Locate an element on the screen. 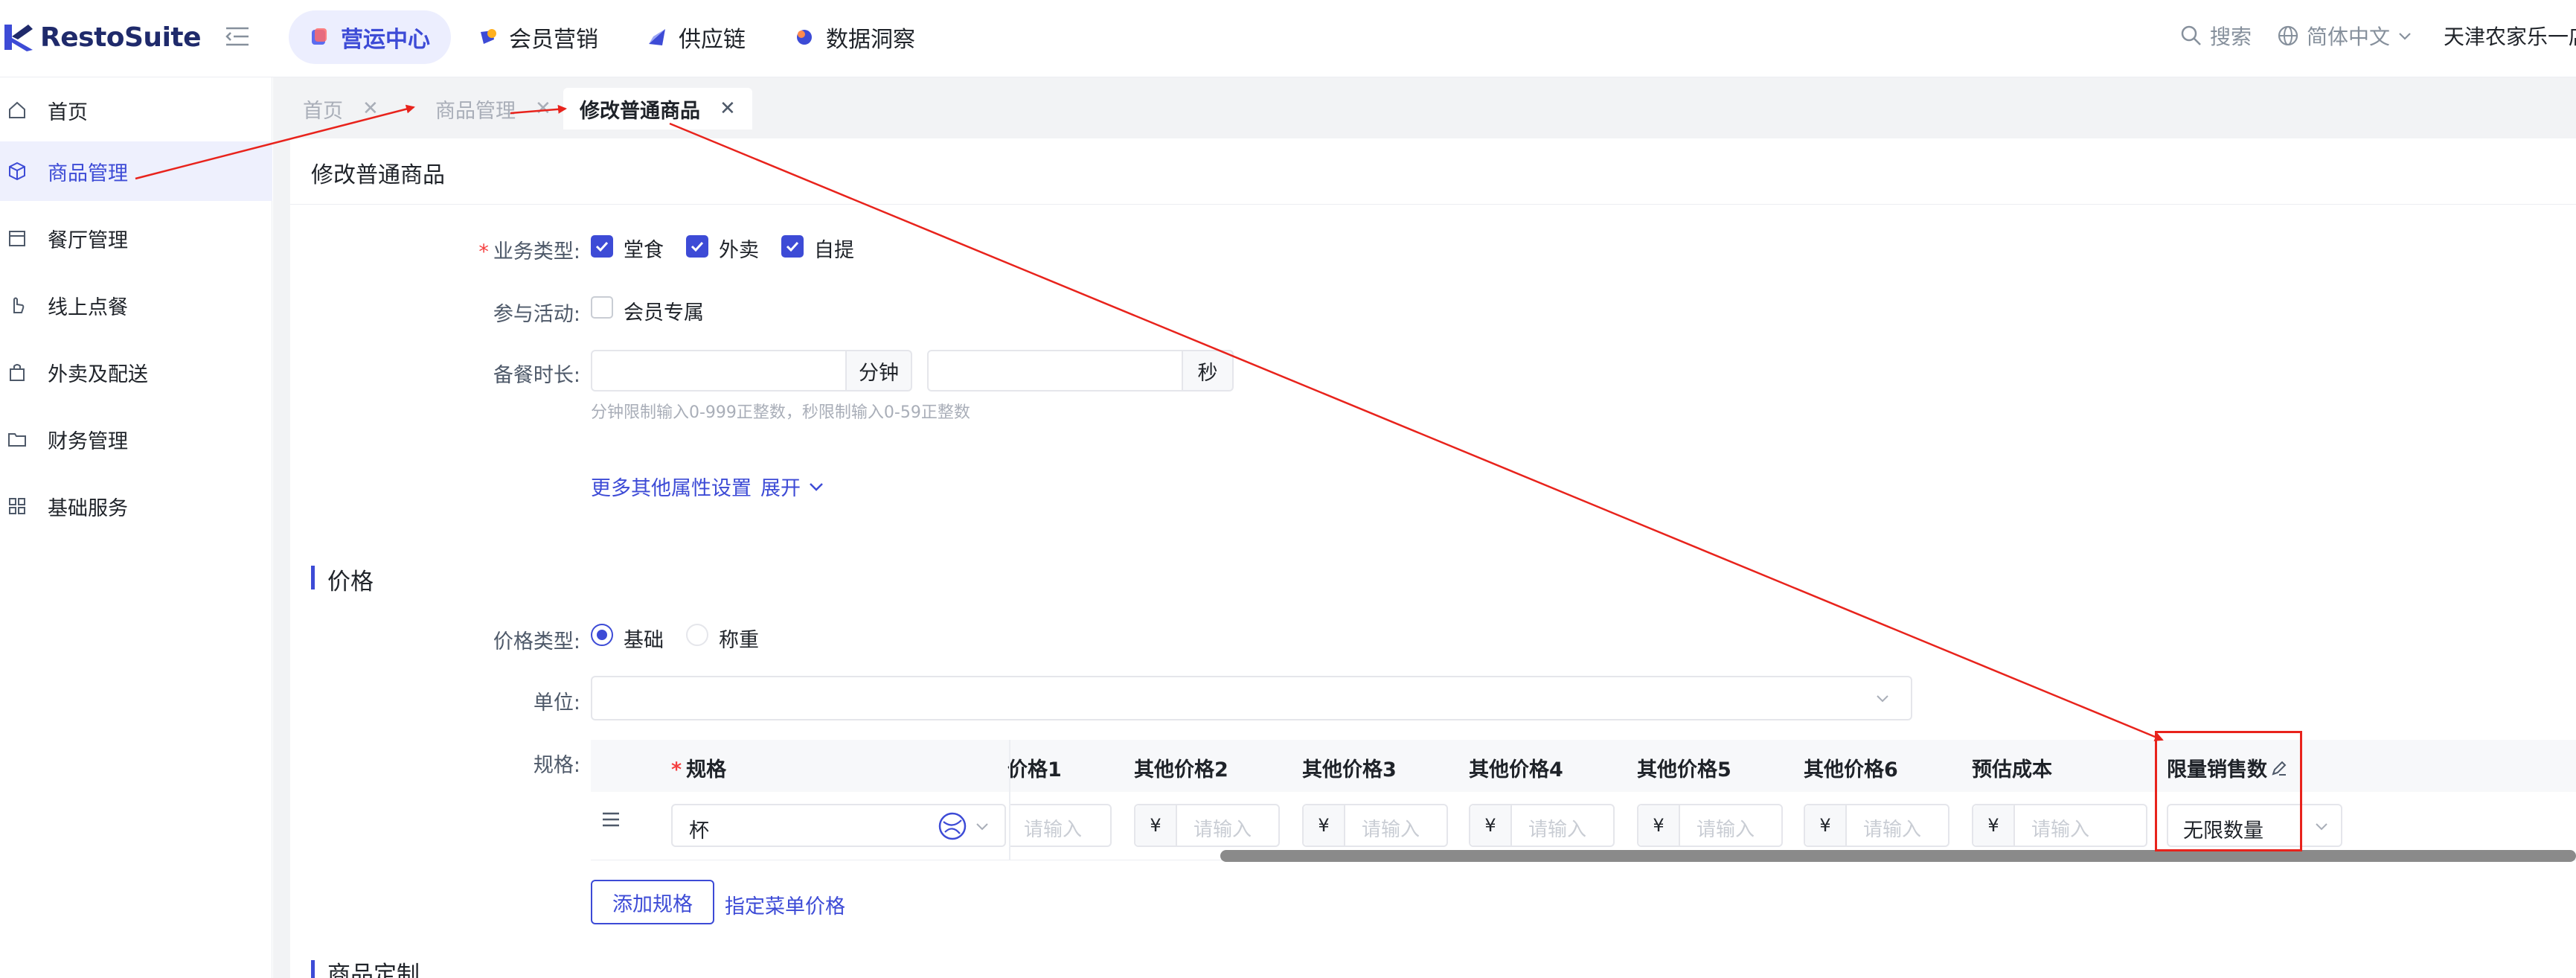 The width and height of the screenshot is (2576, 978). member-marketing-icon is located at coordinates (488, 36).